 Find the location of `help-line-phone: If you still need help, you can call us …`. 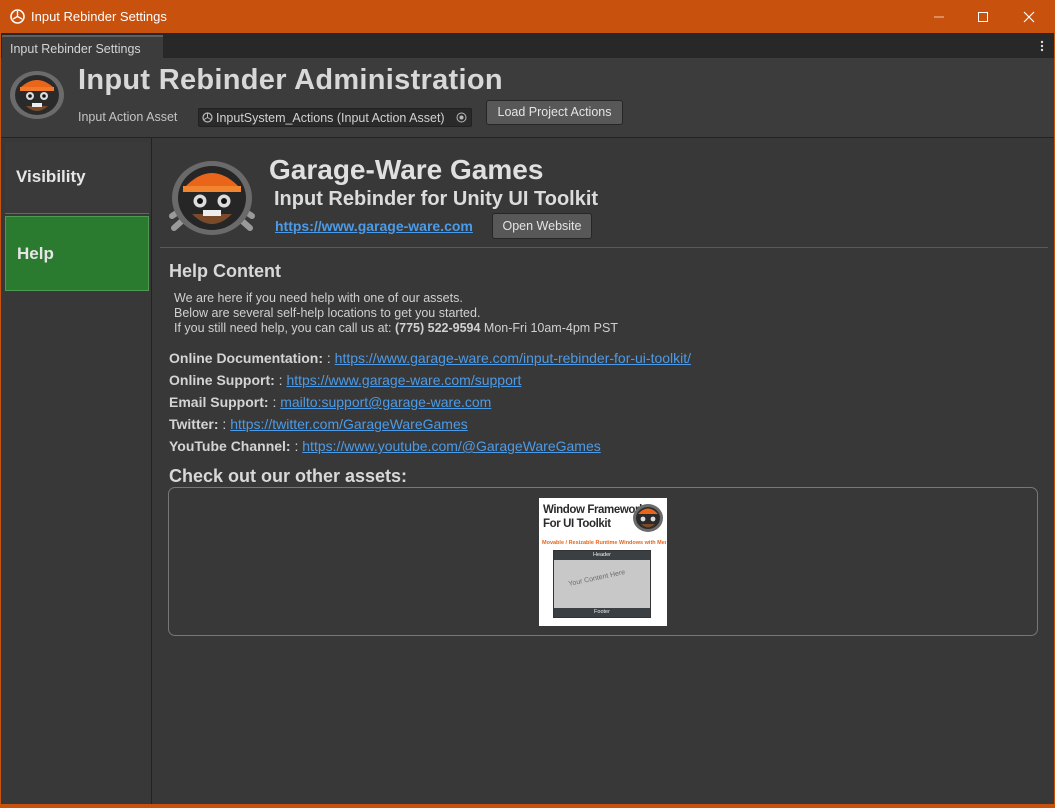

help-line-phone: If you still need help, you can call us … is located at coordinates (396, 328).